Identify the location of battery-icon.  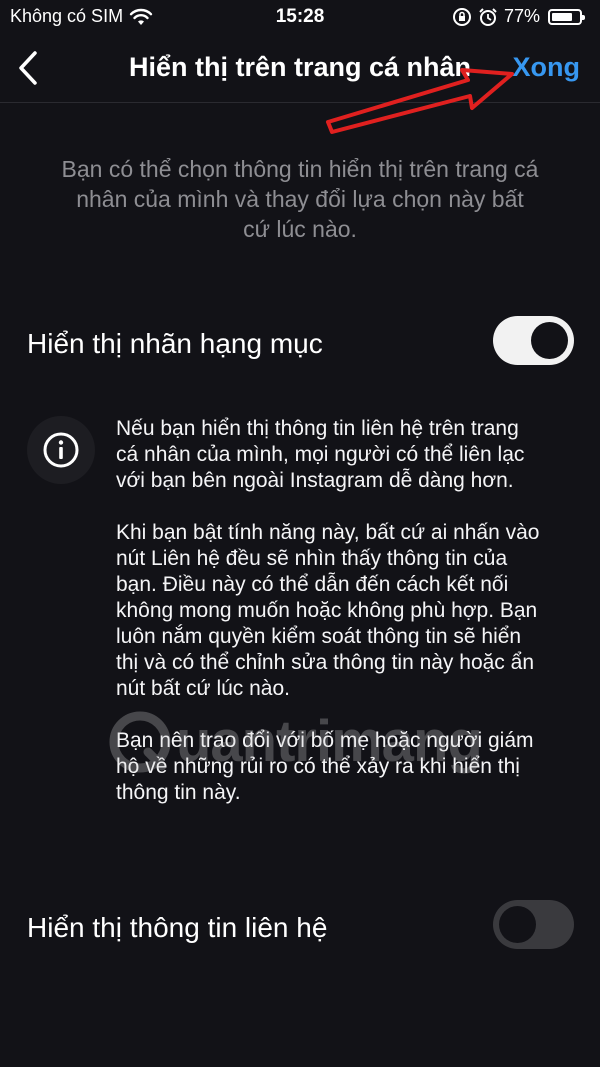
(566, 16).